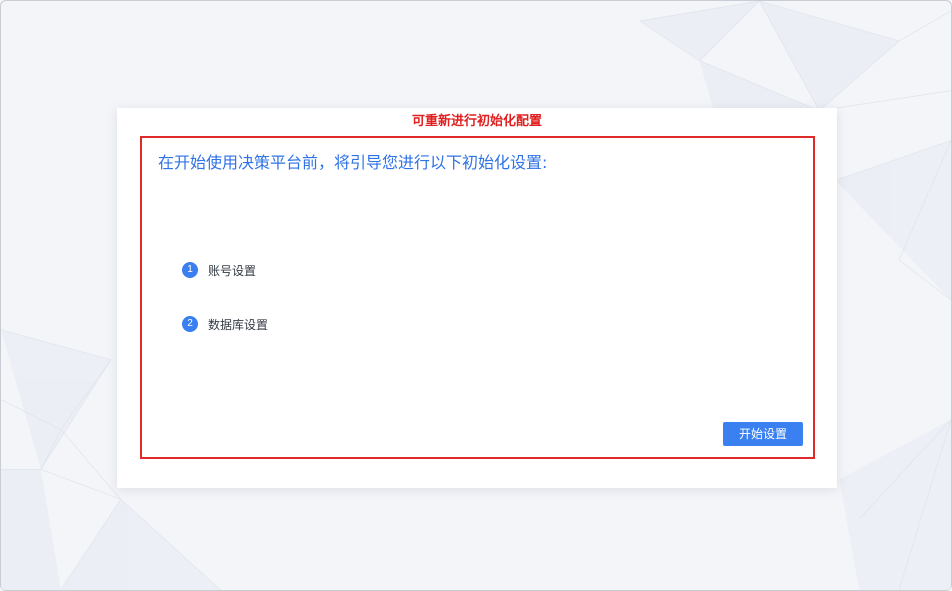 The width and height of the screenshot is (952, 591). I want to click on step-label: 数据库设置, so click(238, 324).